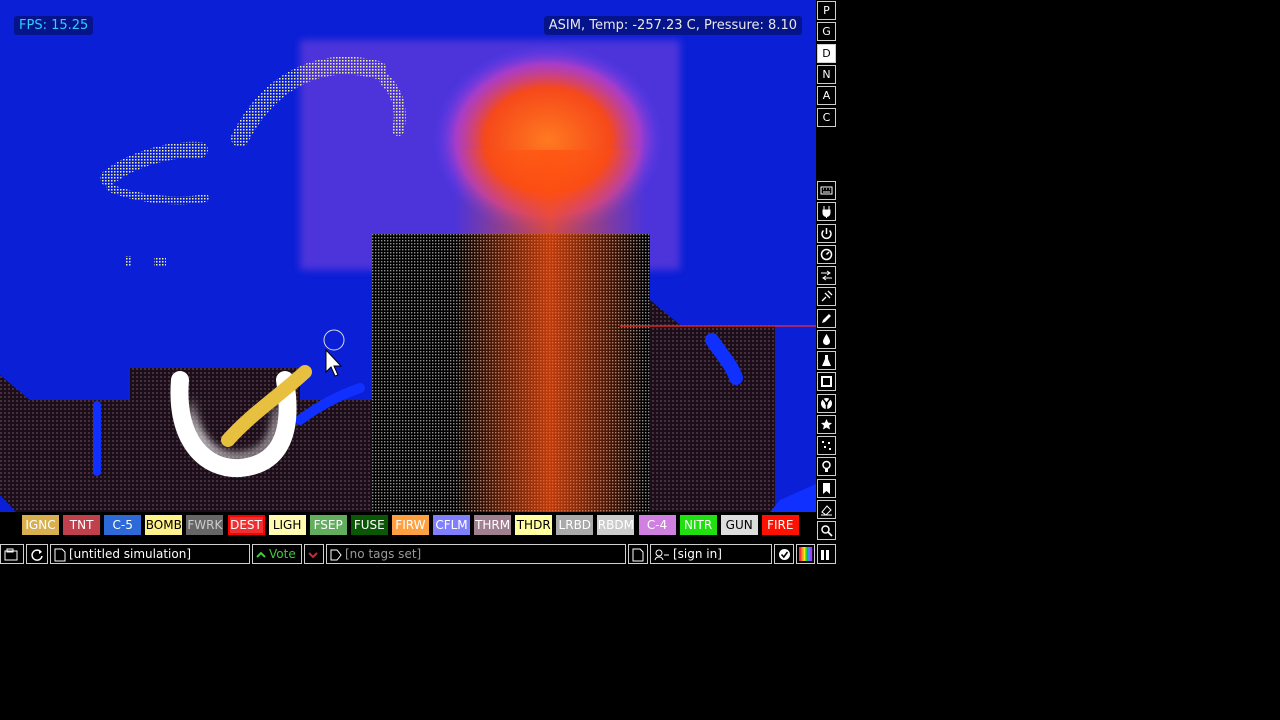 The width and height of the screenshot is (1280, 720). I want to click on mode-button-n: N, so click(826, 74).